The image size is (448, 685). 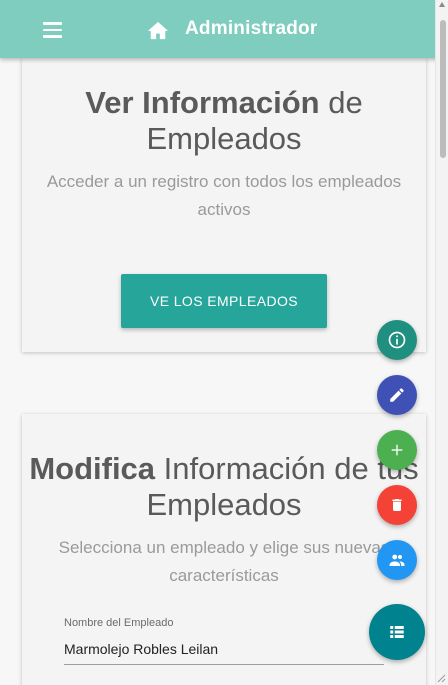 What do you see at coordinates (224, 649) in the screenshot?
I see `employee-name-select` at bounding box center [224, 649].